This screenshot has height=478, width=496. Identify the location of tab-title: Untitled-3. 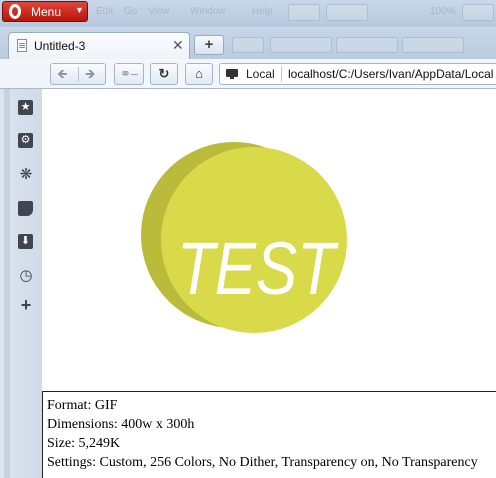
(60, 46).